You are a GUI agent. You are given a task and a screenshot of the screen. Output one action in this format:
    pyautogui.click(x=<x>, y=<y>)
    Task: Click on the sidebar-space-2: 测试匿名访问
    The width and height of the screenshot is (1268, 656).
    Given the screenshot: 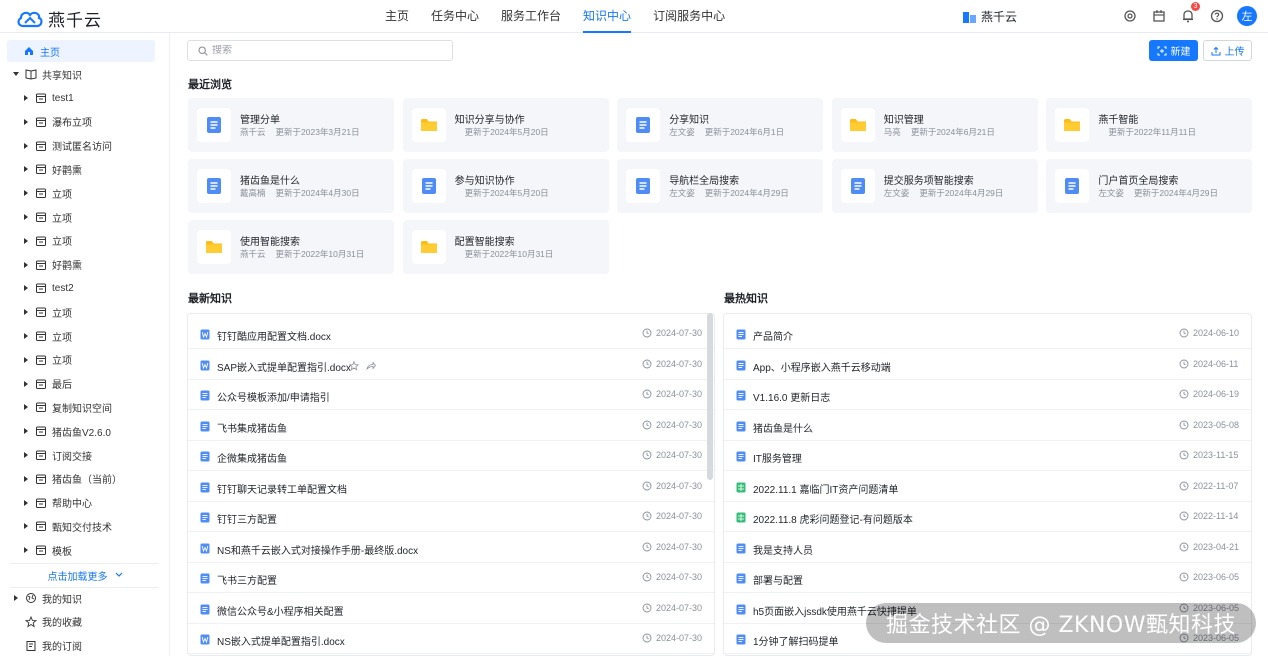 What is the action you would take?
    pyautogui.click(x=67, y=146)
    